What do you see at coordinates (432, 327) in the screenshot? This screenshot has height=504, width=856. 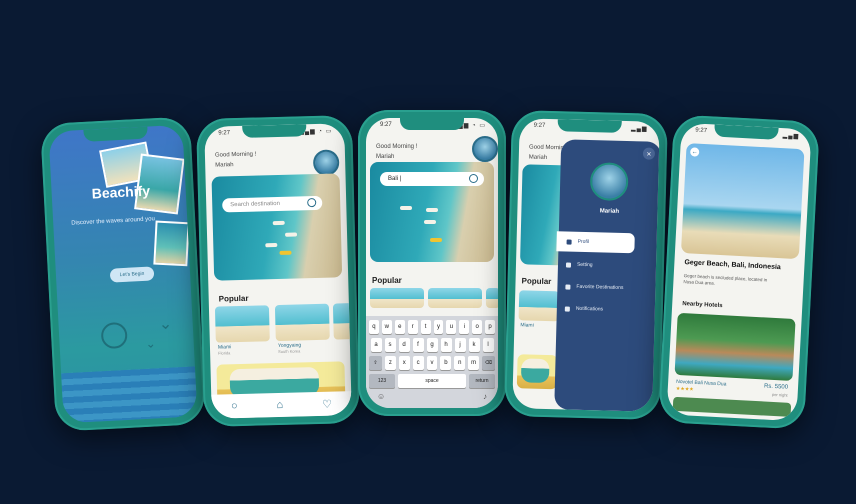 I see `keyboard-row: qwertyuiop` at bounding box center [432, 327].